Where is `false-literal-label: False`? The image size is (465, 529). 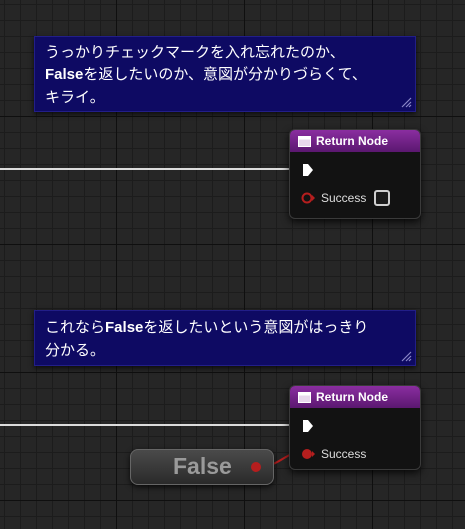
false-literal-label: False is located at coordinates (202, 466).